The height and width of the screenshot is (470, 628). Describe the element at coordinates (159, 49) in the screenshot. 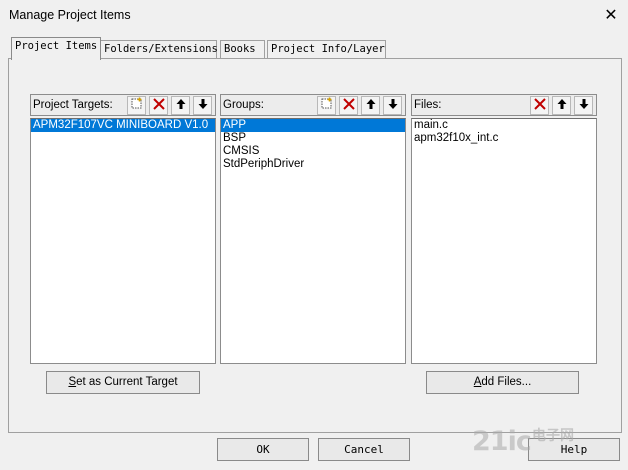

I see `tab-folders-extensions: Folders/Extensions` at that location.